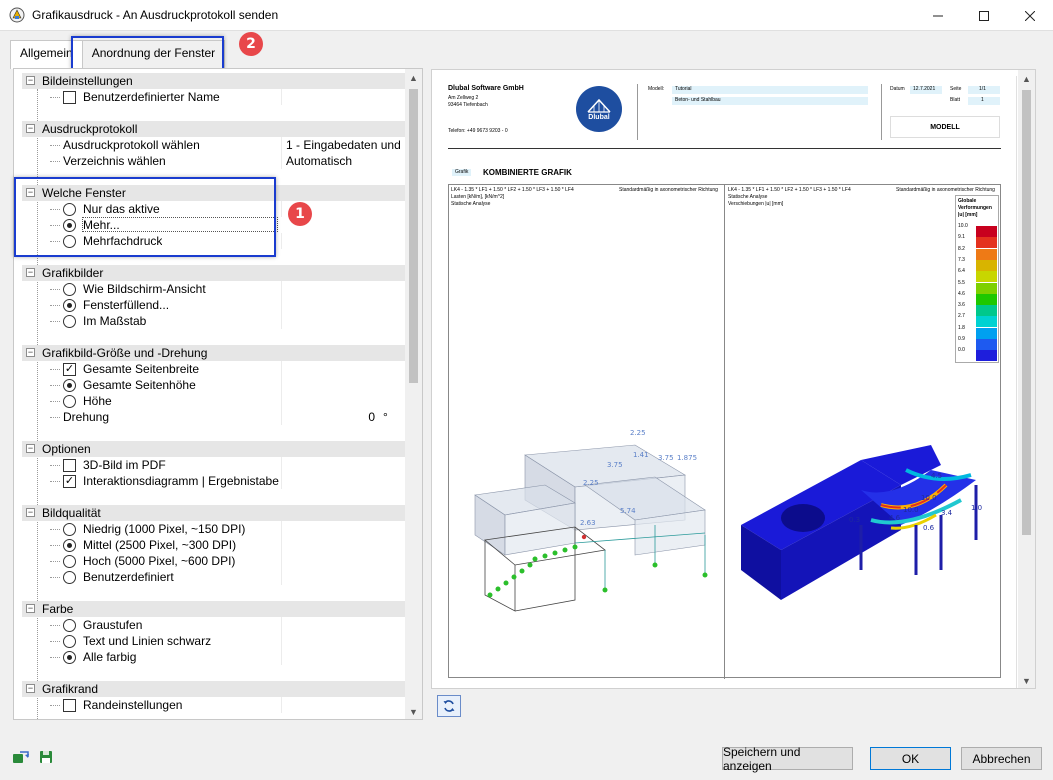 This screenshot has height=780, width=1053. What do you see at coordinates (214, 545) in the screenshot?
I see `radio-mittel: Mittel (2500 Pixel, ~300 DPI)` at bounding box center [214, 545].